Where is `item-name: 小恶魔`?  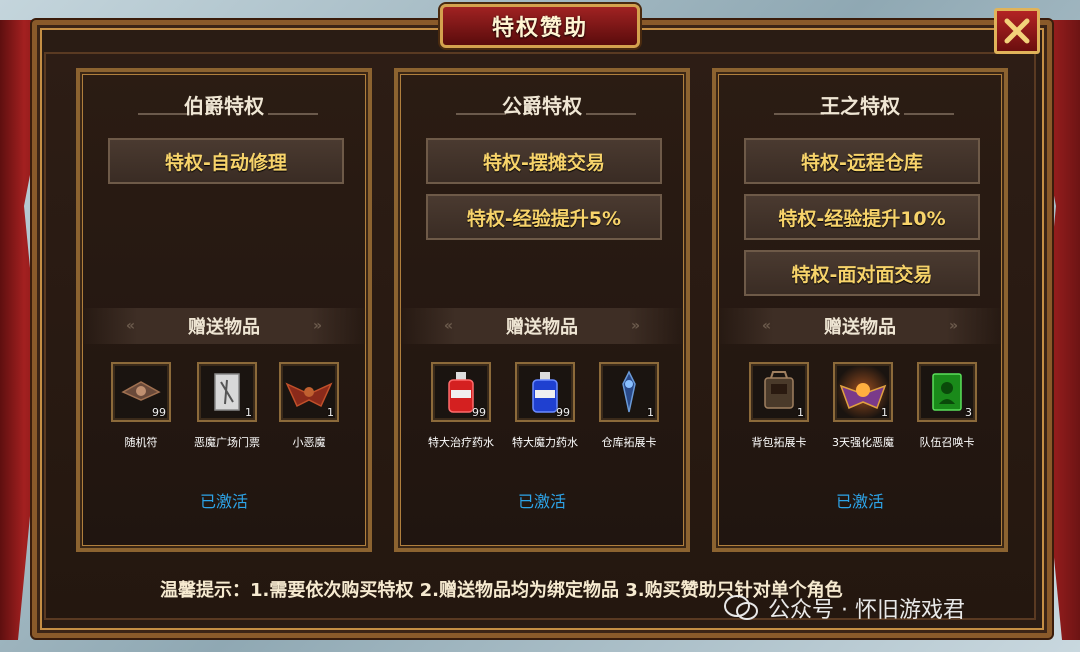
item-name: 小恶魔 is located at coordinates (309, 442).